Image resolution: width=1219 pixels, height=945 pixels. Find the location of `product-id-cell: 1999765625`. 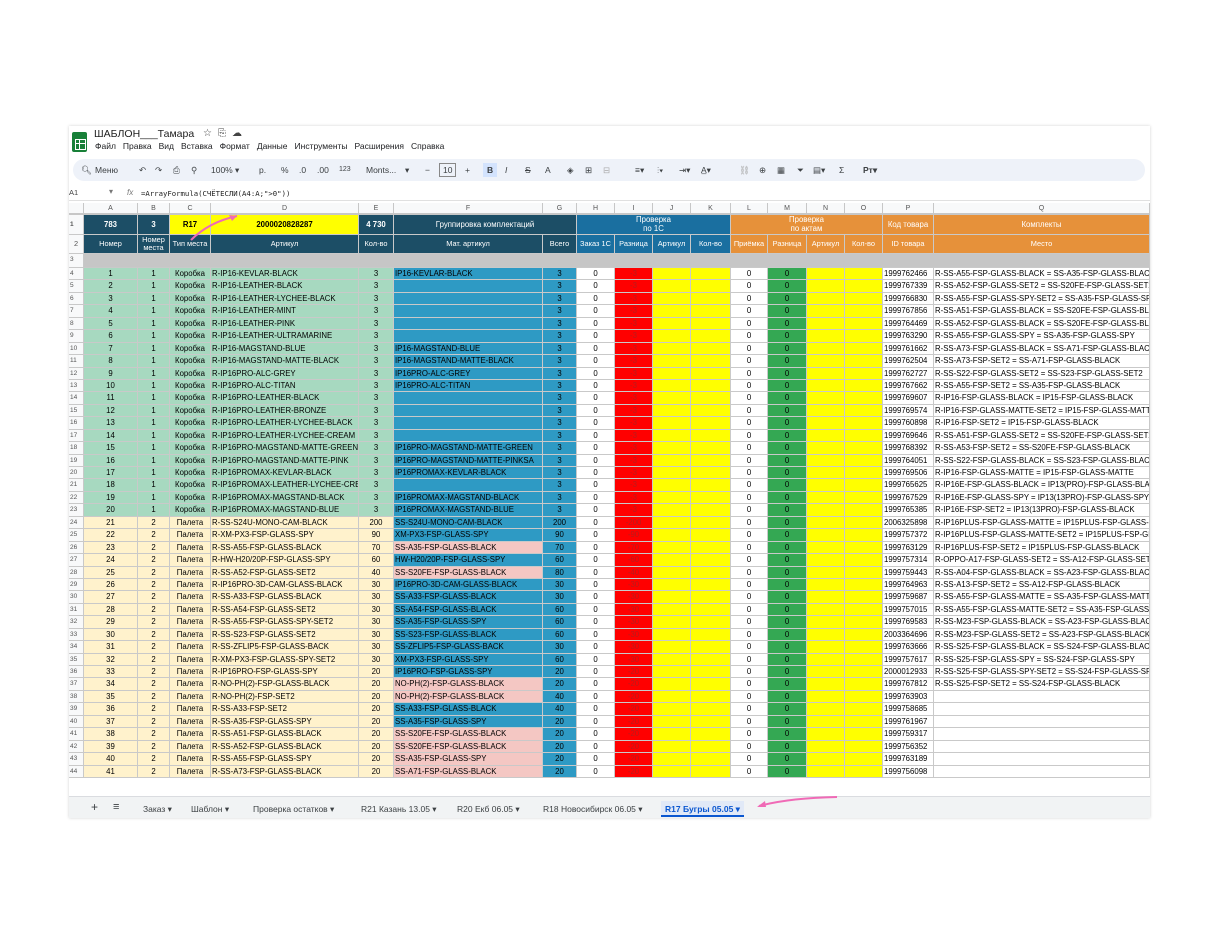

product-id-cell: 1999765625 is located at coordinates (908, 485).